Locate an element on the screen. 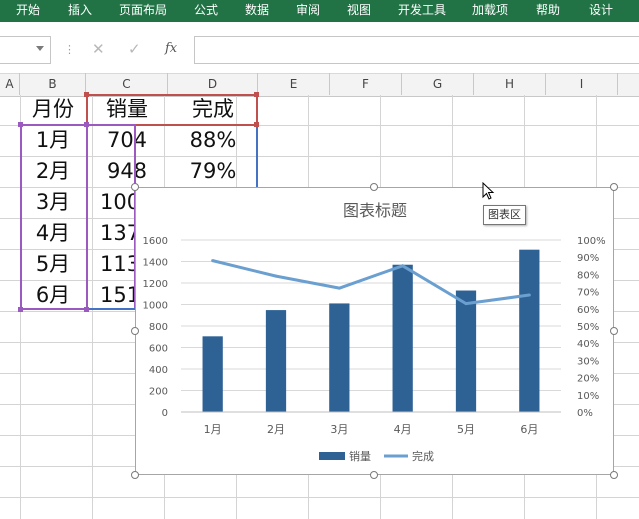 This screenshot has height=519, width=639. cancel-icon: ✕ is located at coordinates (98, 49).